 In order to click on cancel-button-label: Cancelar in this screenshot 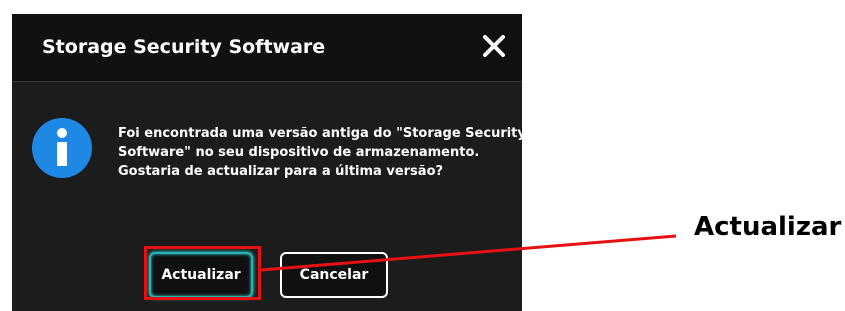, I will do `click(334, 275)`.